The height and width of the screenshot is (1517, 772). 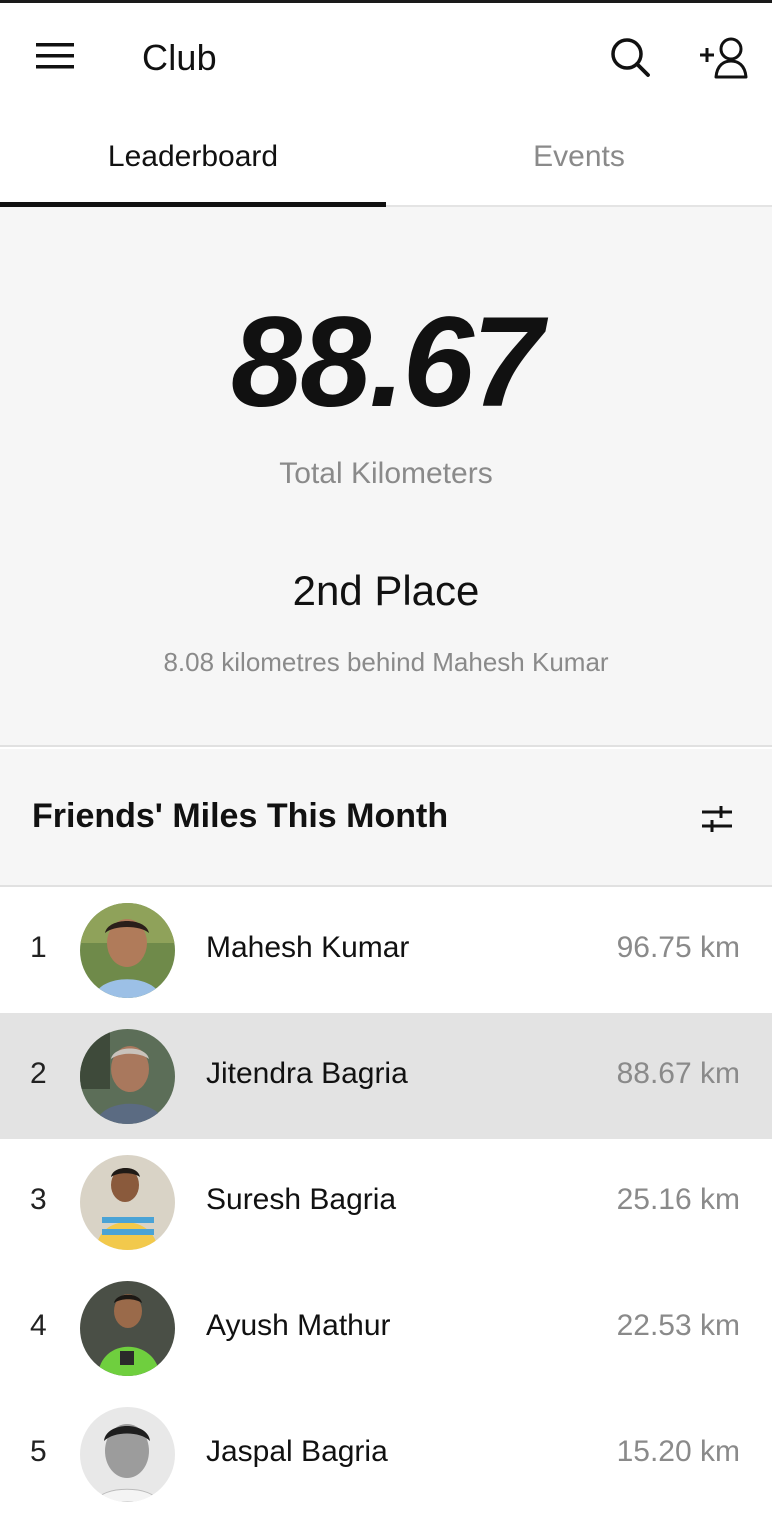 What do you see at coordinates (301, 1199) in the screenshot?
I see `friend-name: Suresh Bagria` at bounding box center [301, 1199].